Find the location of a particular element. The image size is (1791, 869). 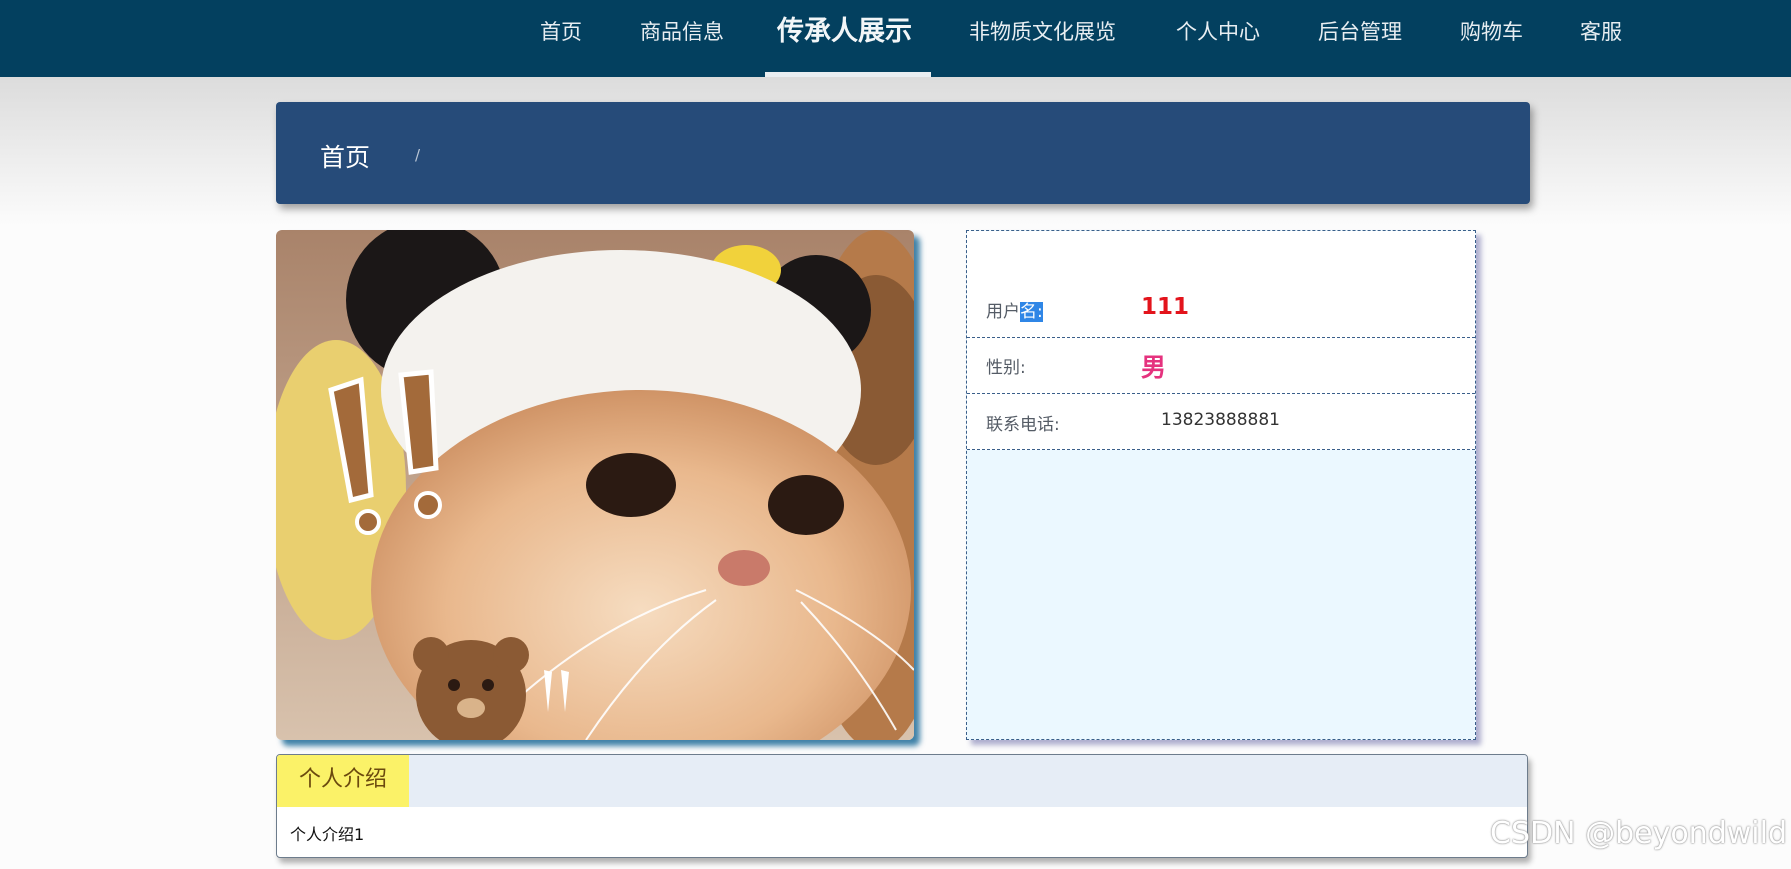

intro-panel: 个人介绍 个人介绍1 is located at coordinates (902, 806).